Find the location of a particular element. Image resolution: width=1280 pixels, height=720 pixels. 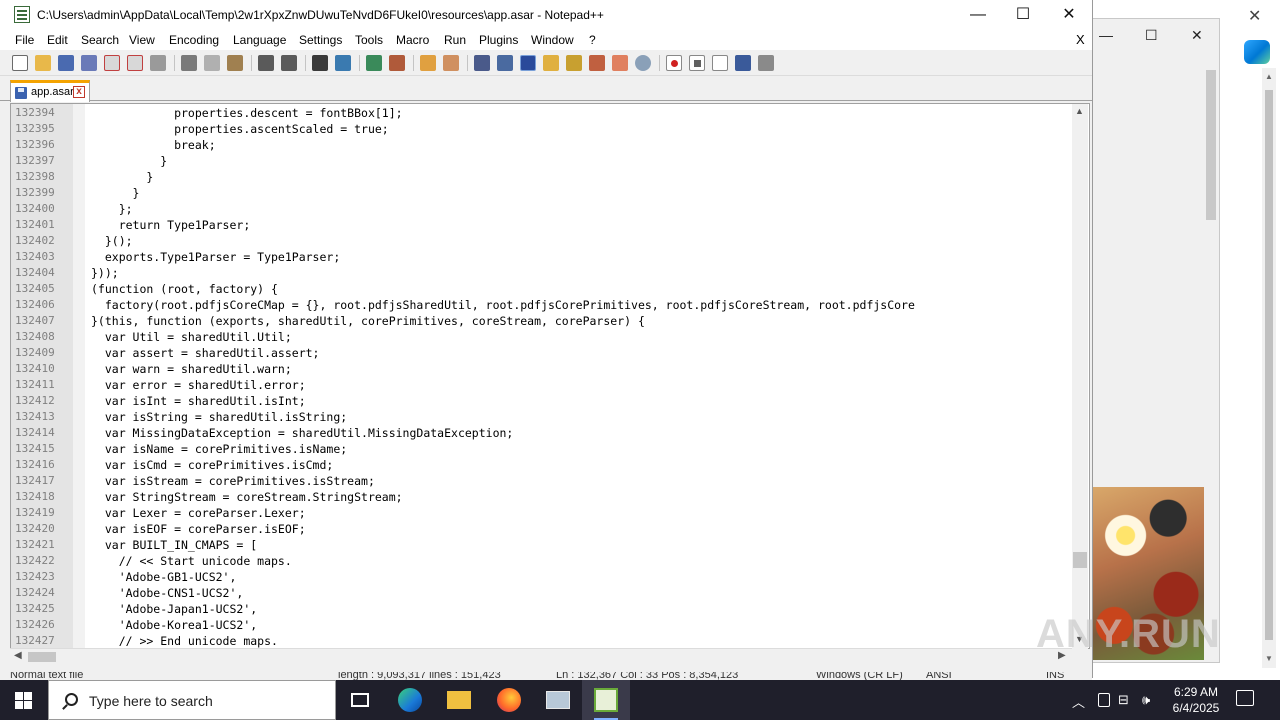

firefox-icon is located at coordinates (509, 700).